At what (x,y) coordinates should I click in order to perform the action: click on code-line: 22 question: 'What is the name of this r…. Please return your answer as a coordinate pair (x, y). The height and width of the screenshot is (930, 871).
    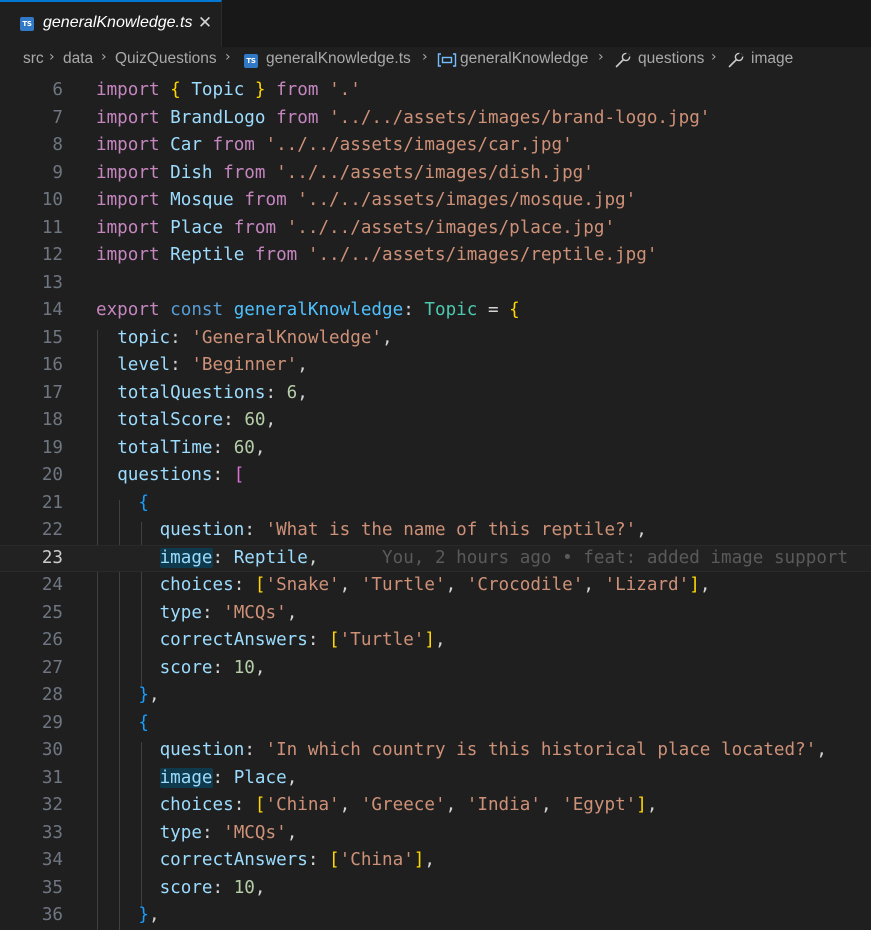
    Looking at the image, I should click on (435, 531).